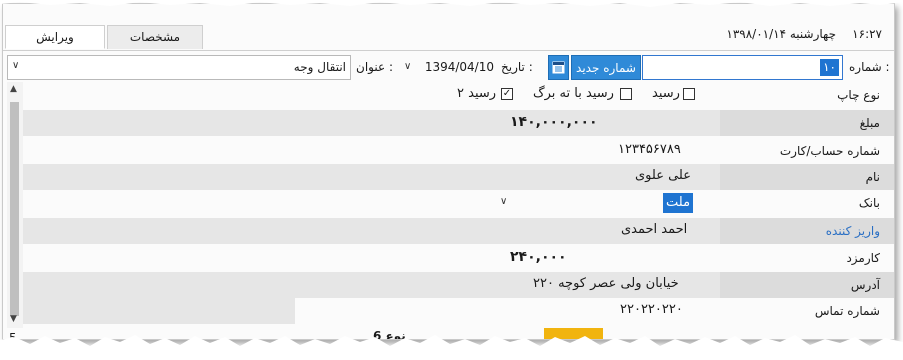 The height and width of the screenshot is (360, 903). What do you see at coordinates (872, 177) in the screenshot?
I see `grid-label: نام` at bounding box center [872, 177].